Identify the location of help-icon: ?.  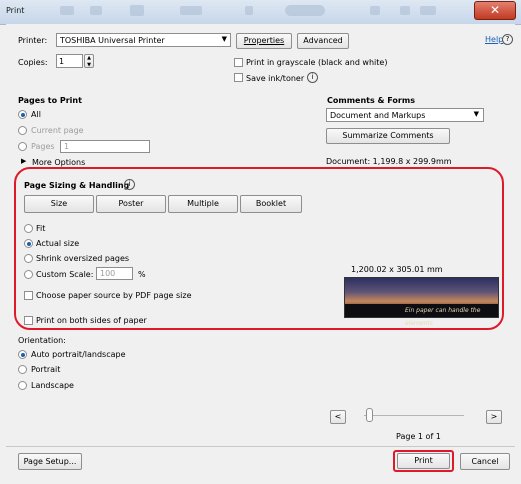
(507, 39).